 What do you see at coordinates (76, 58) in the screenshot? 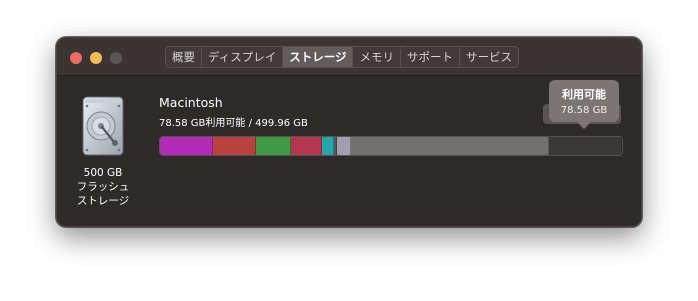
I see `close-button` at bounding box center [76, 58].